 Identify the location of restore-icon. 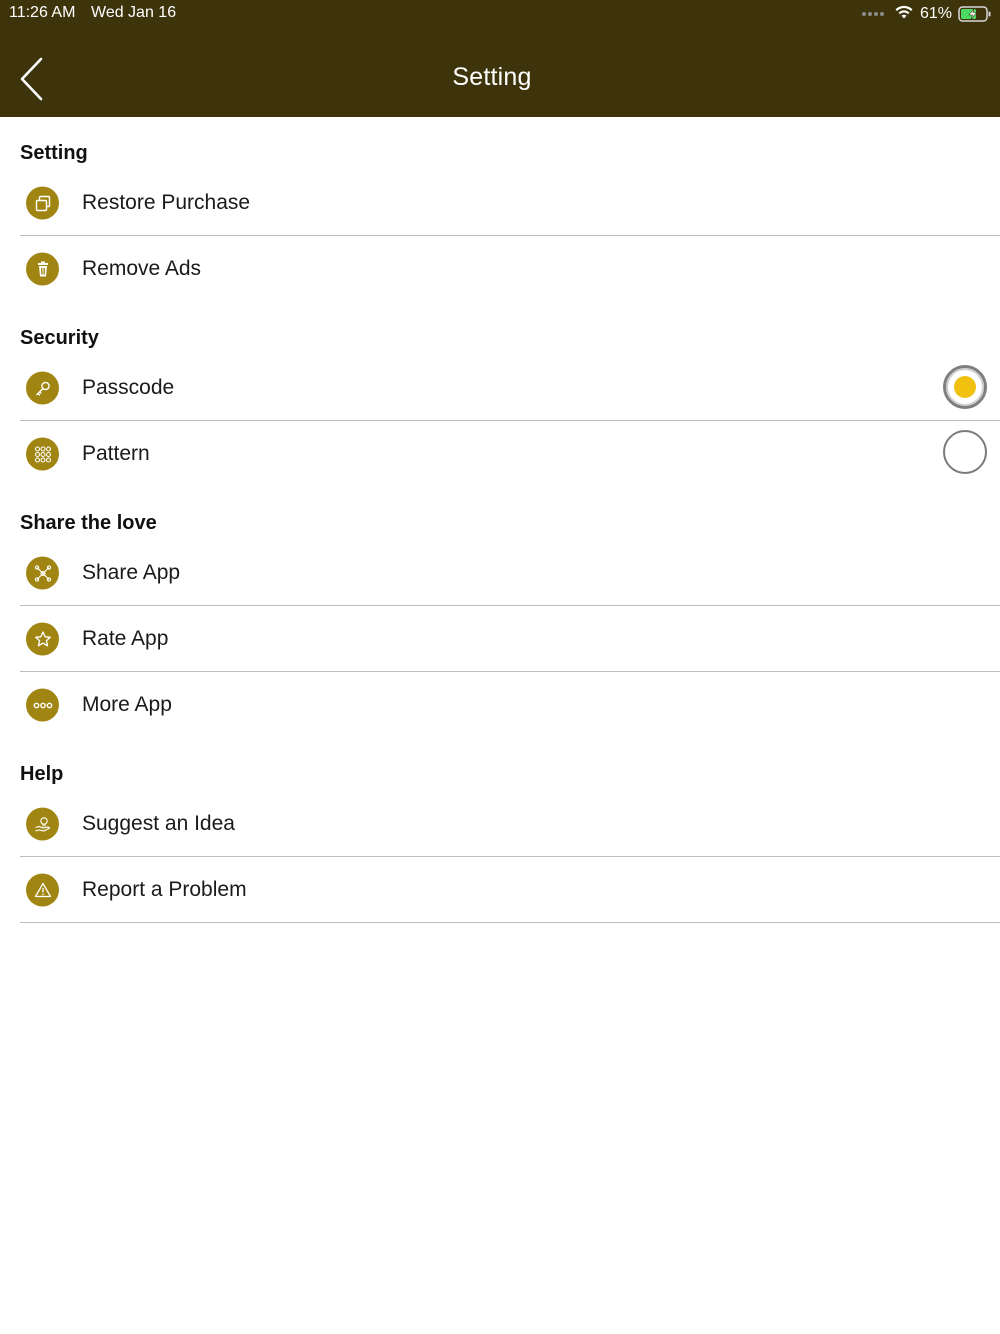
(42, 203).